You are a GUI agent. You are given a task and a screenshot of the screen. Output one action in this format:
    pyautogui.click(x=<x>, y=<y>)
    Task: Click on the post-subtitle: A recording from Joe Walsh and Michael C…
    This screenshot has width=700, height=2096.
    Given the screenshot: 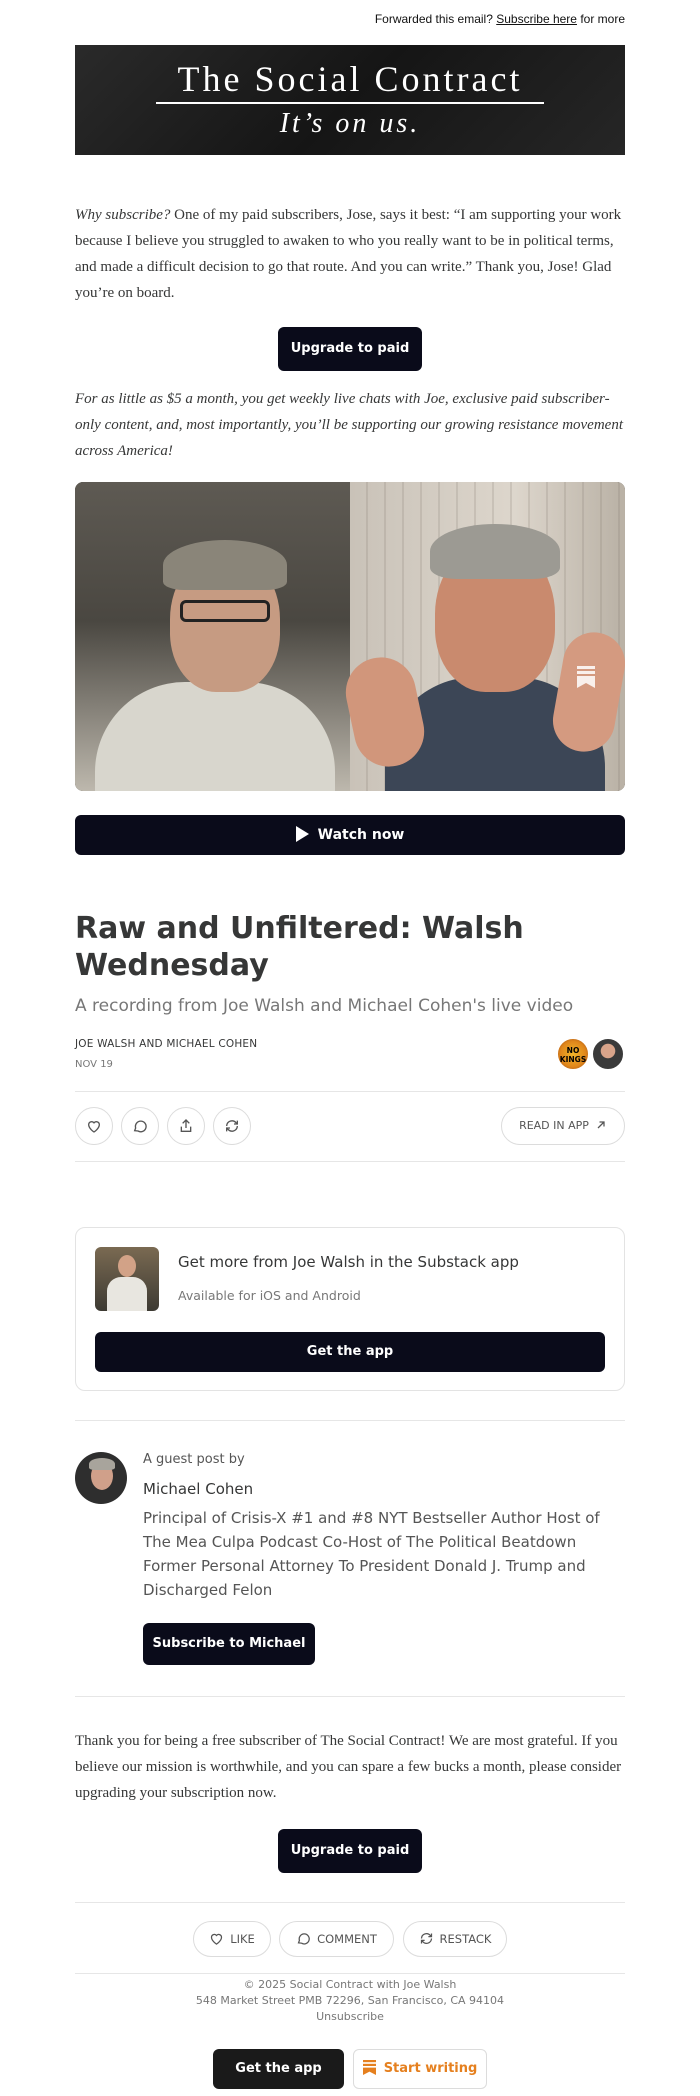 What is the action you would take?
    pyautogui.click(x=324, y=1006)
    